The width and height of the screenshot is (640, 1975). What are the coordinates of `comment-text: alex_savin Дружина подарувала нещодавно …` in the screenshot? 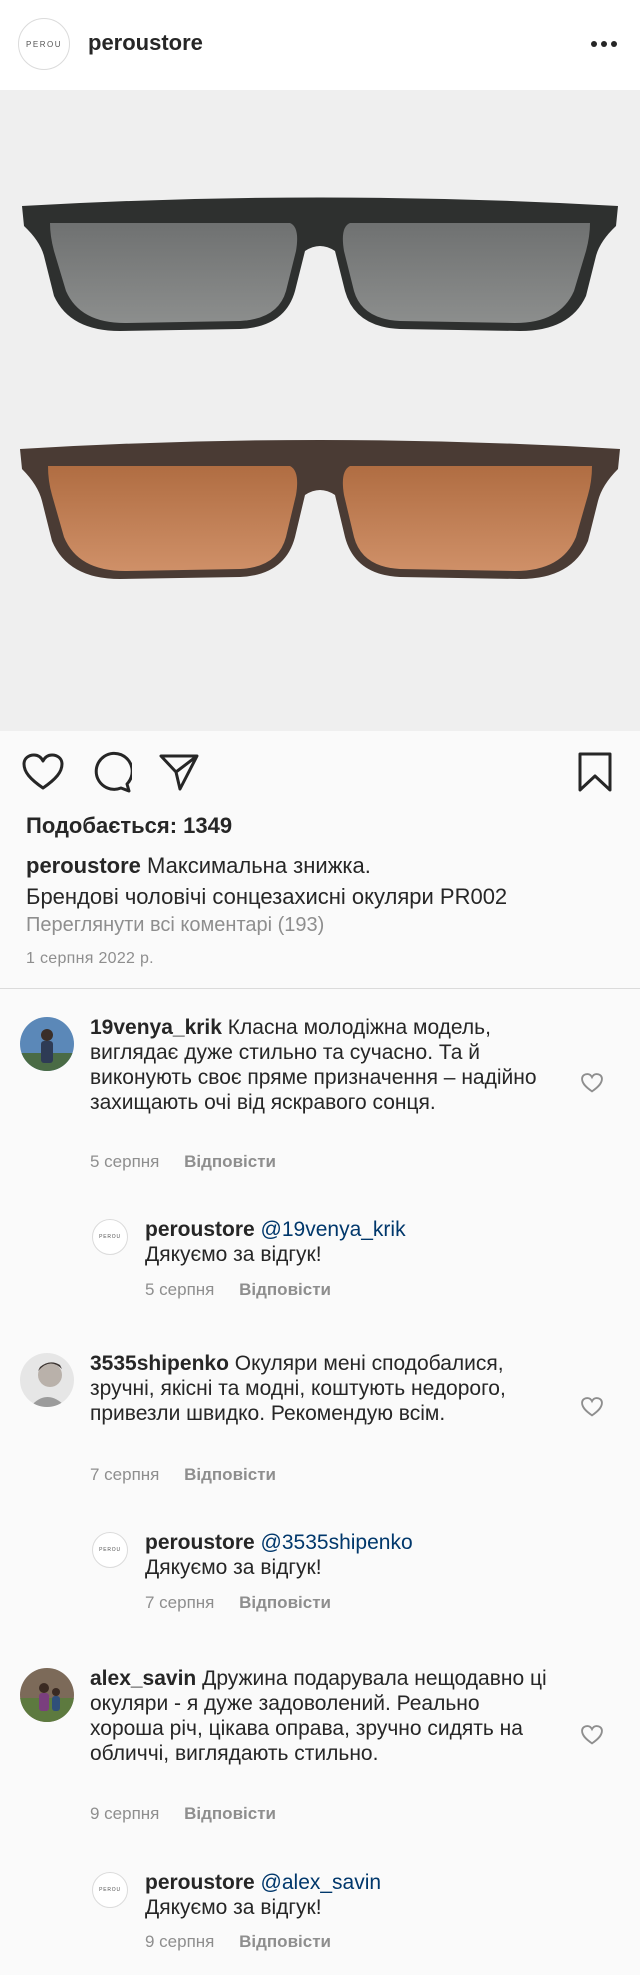 It's located at (320, 1716).